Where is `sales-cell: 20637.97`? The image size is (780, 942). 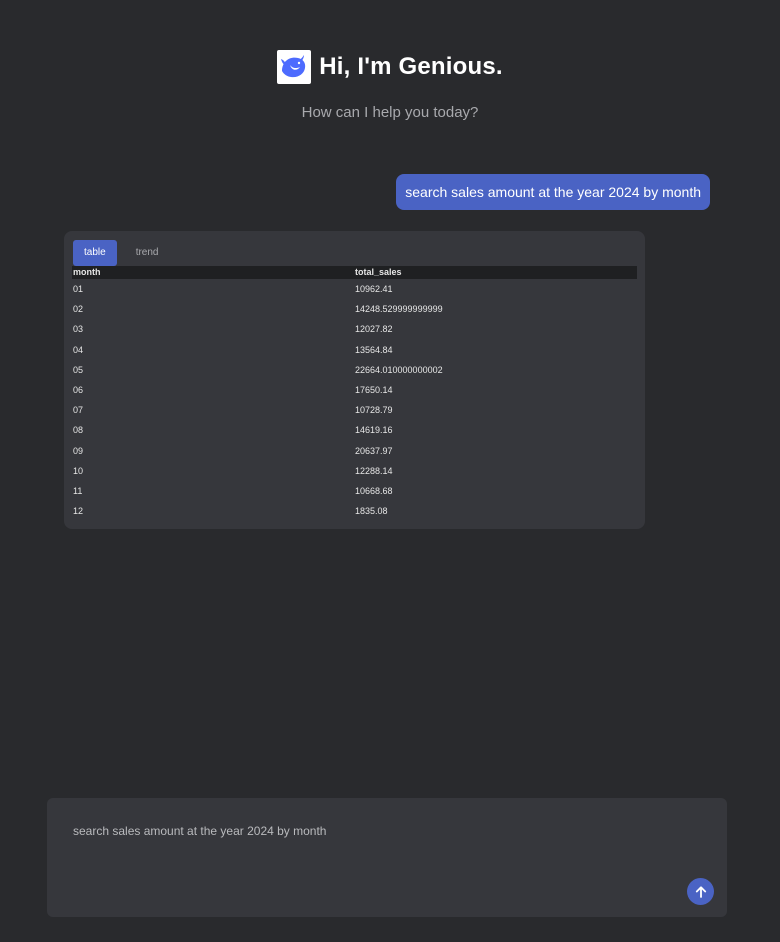
sales-cell: 20637.97 is located at coordinates (374, 450).